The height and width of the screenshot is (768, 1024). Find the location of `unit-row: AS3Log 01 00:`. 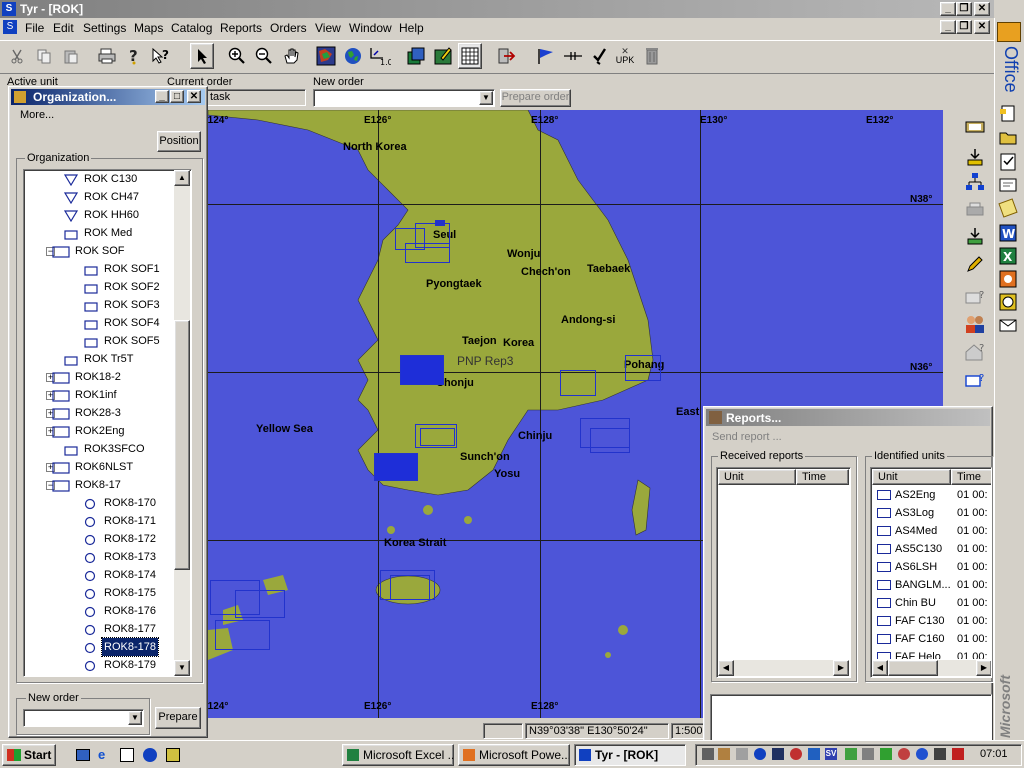

unit-row: AS3Log 01 00: is located at coordinates (931, 513).